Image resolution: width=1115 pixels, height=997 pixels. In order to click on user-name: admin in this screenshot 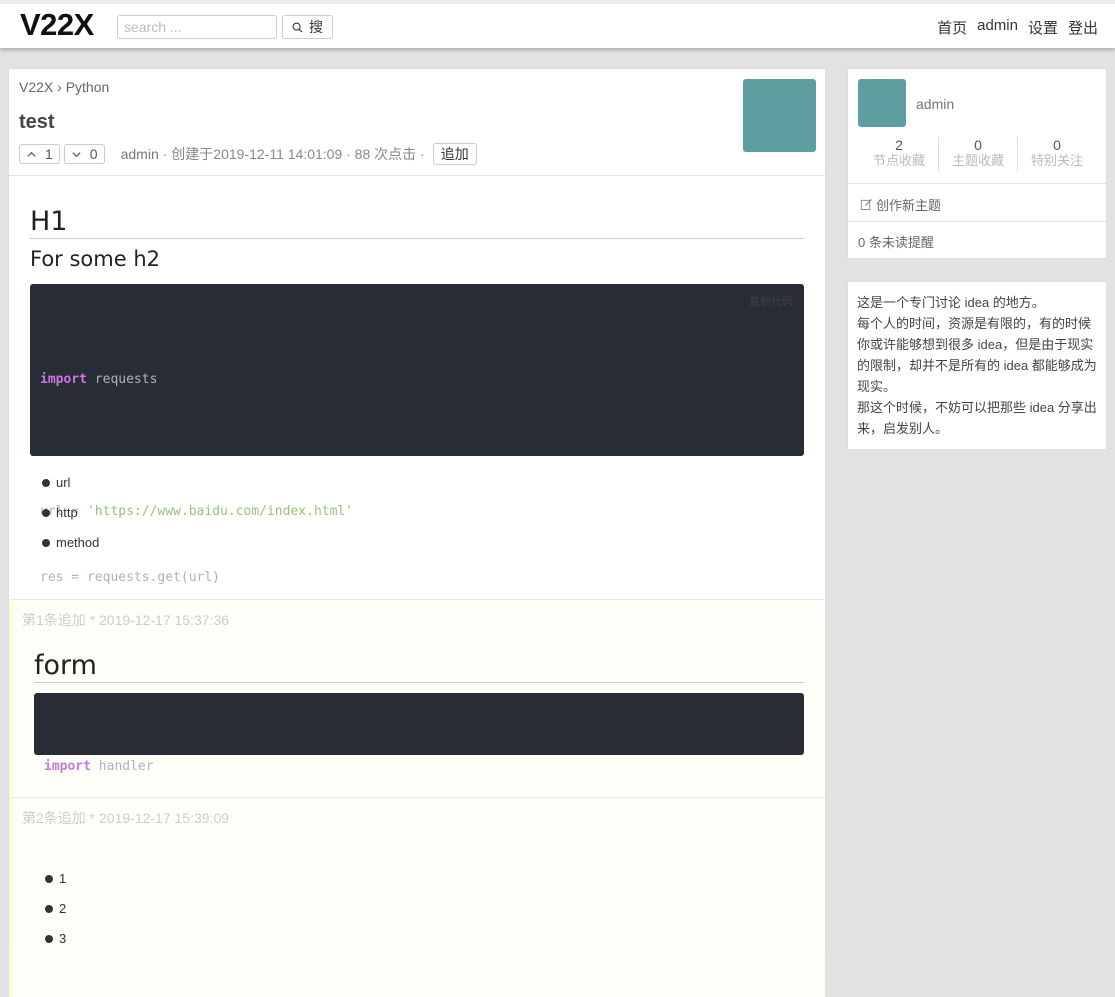, I will do `click(935, 104)`.